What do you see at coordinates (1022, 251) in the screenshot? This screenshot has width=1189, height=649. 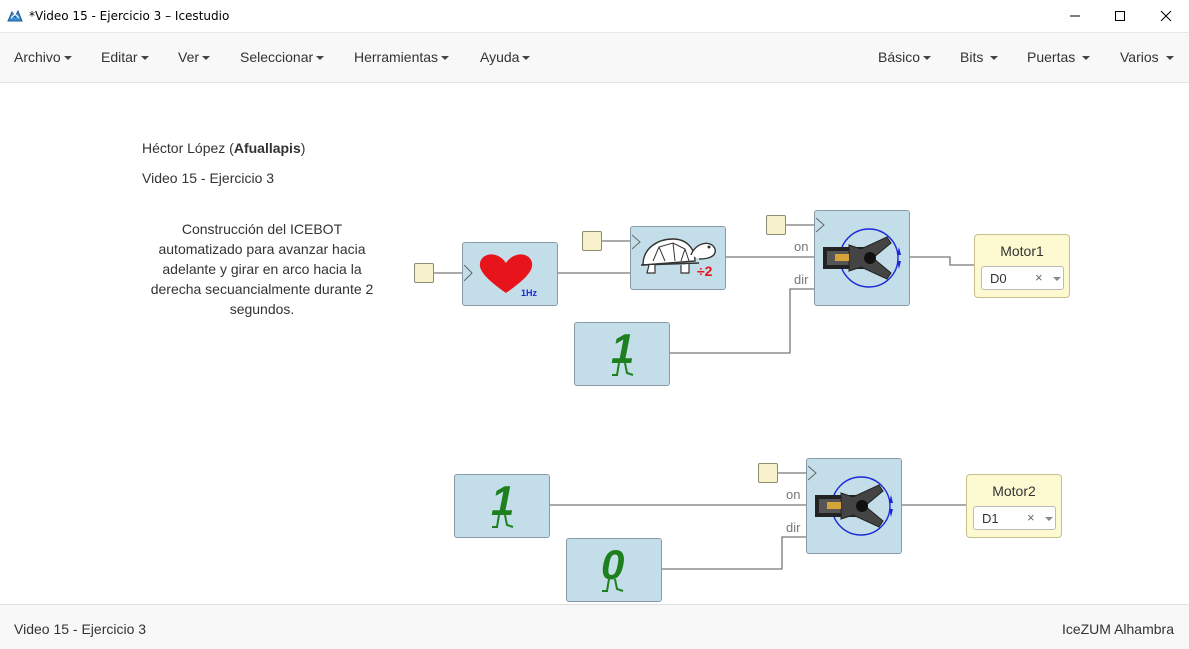 I see `motor1-title: Motor1` at bounding box center [1022, 251].